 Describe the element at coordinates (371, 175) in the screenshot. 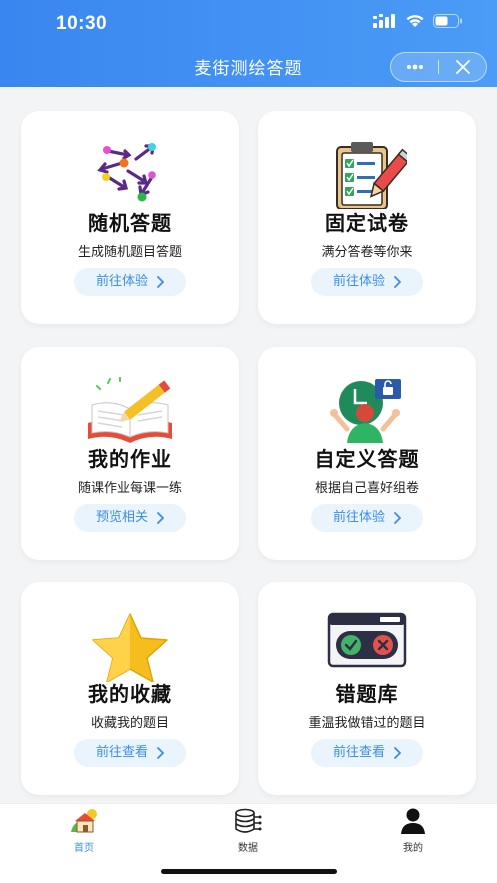

I see `clipboard-checklist-icon` at that location.